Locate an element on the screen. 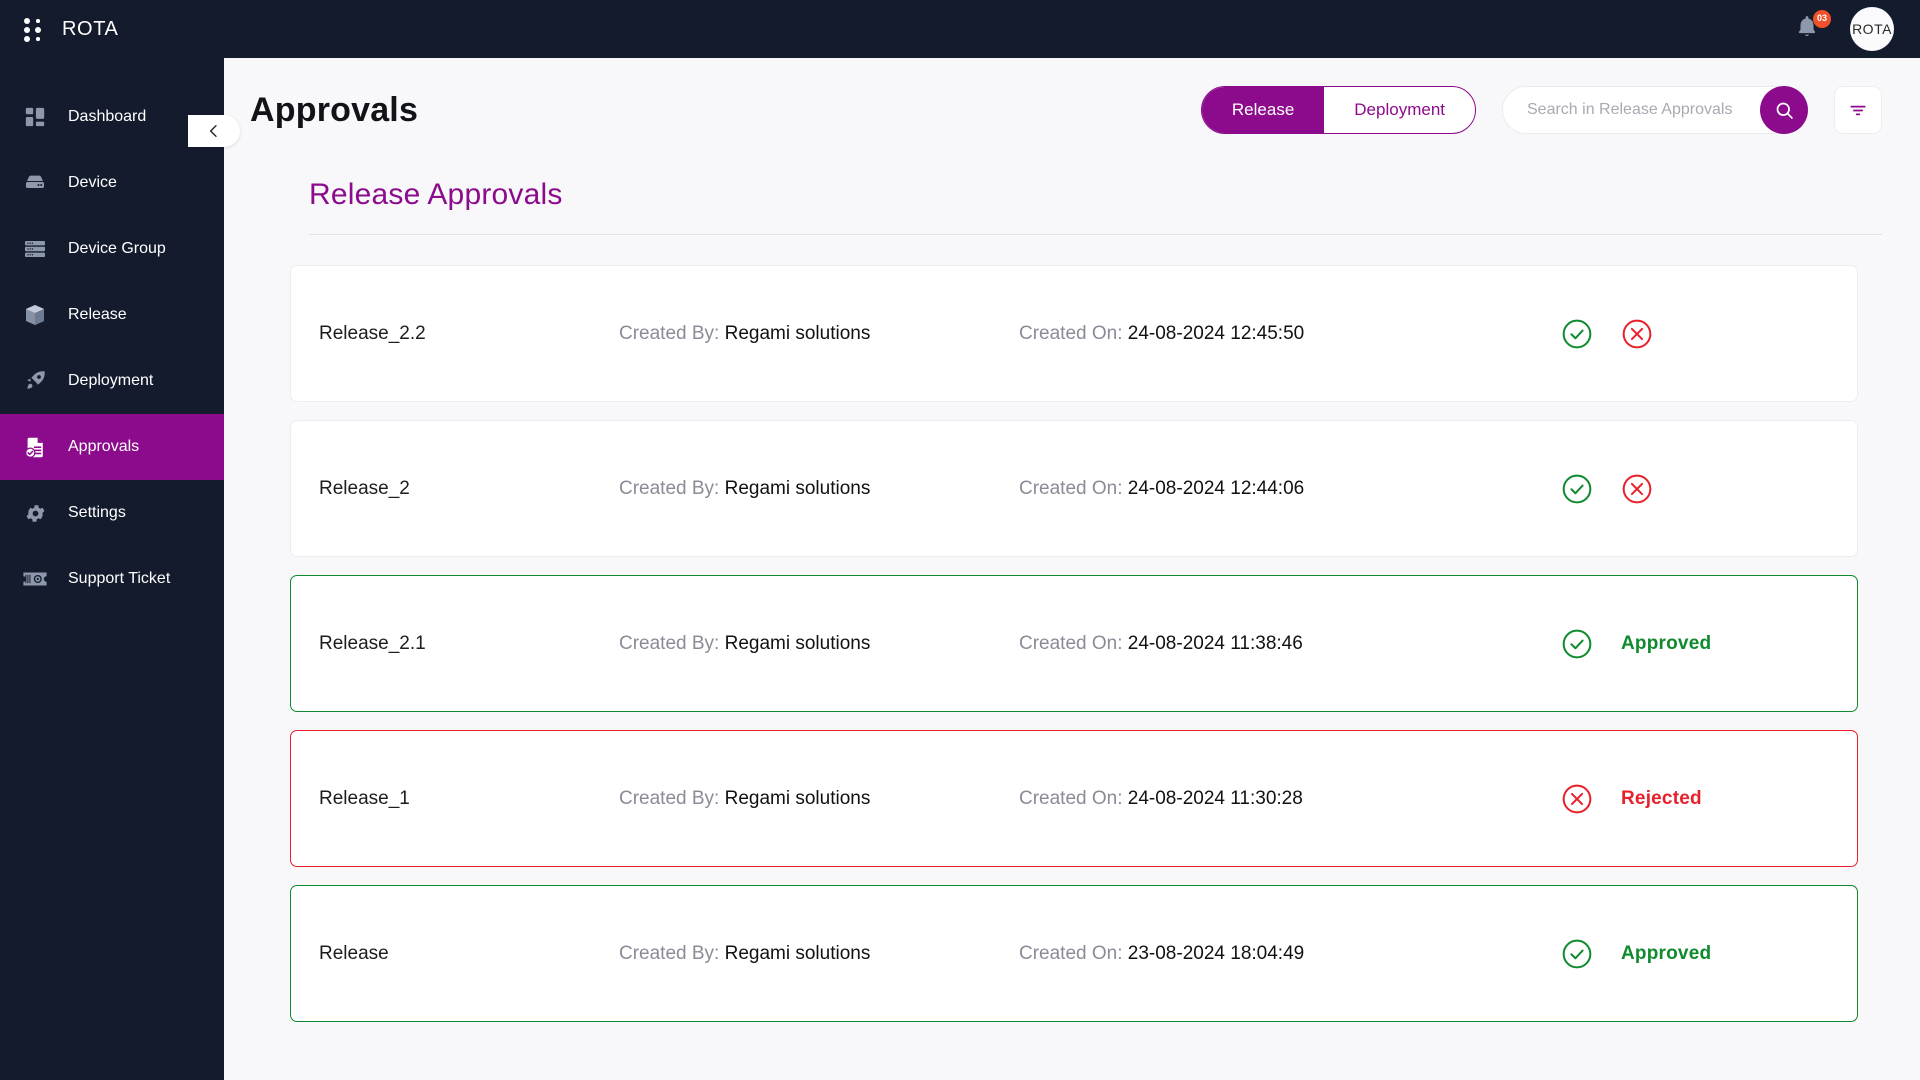  created-on-cell: Created On: 23-08-2024 18:04:49 is located at coordinates (1290, 954).